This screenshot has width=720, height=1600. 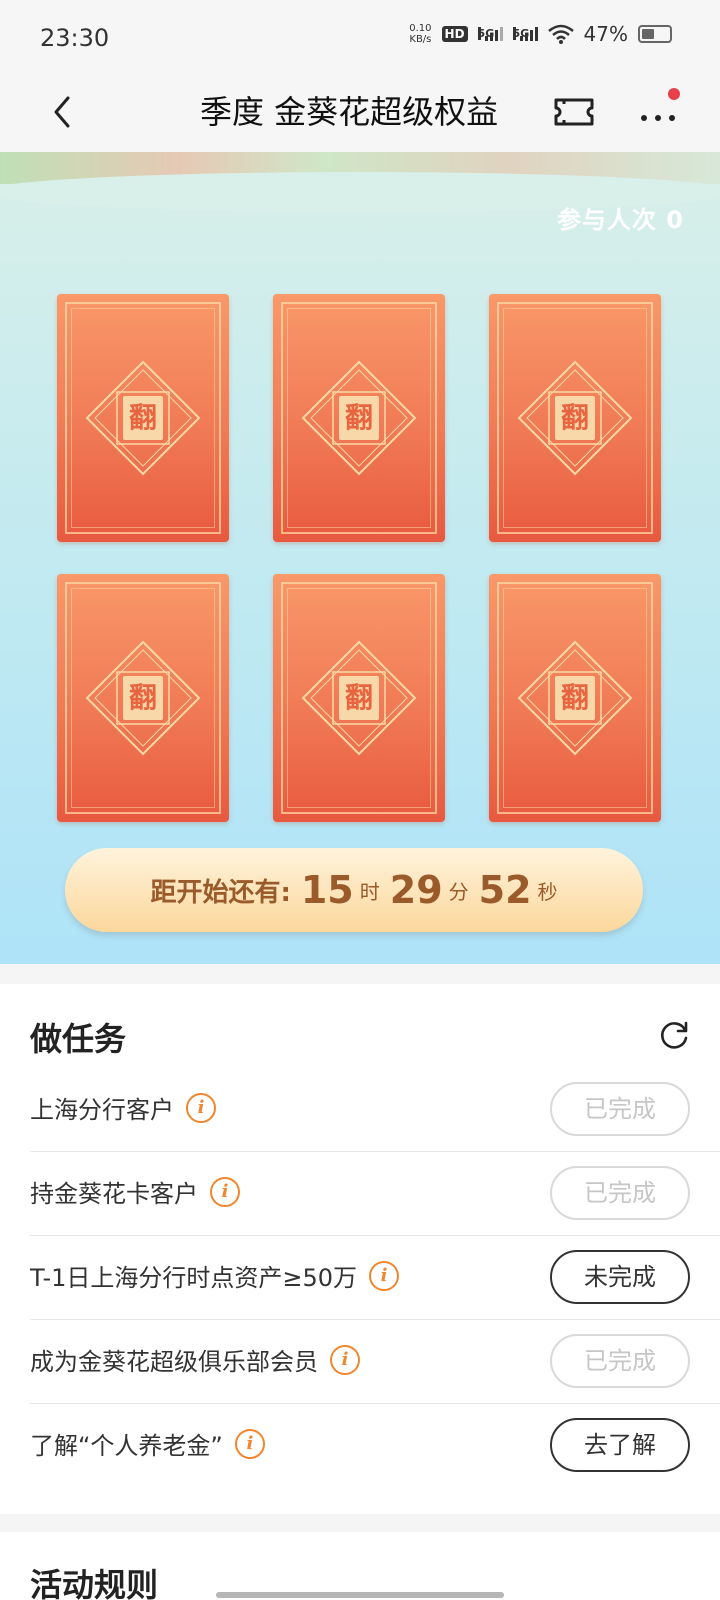 What do you see at coordinates (349, 112) in the screenshot?
I see `page-title: 季度 金葵花超级权益` at bounding box center [349, 112].